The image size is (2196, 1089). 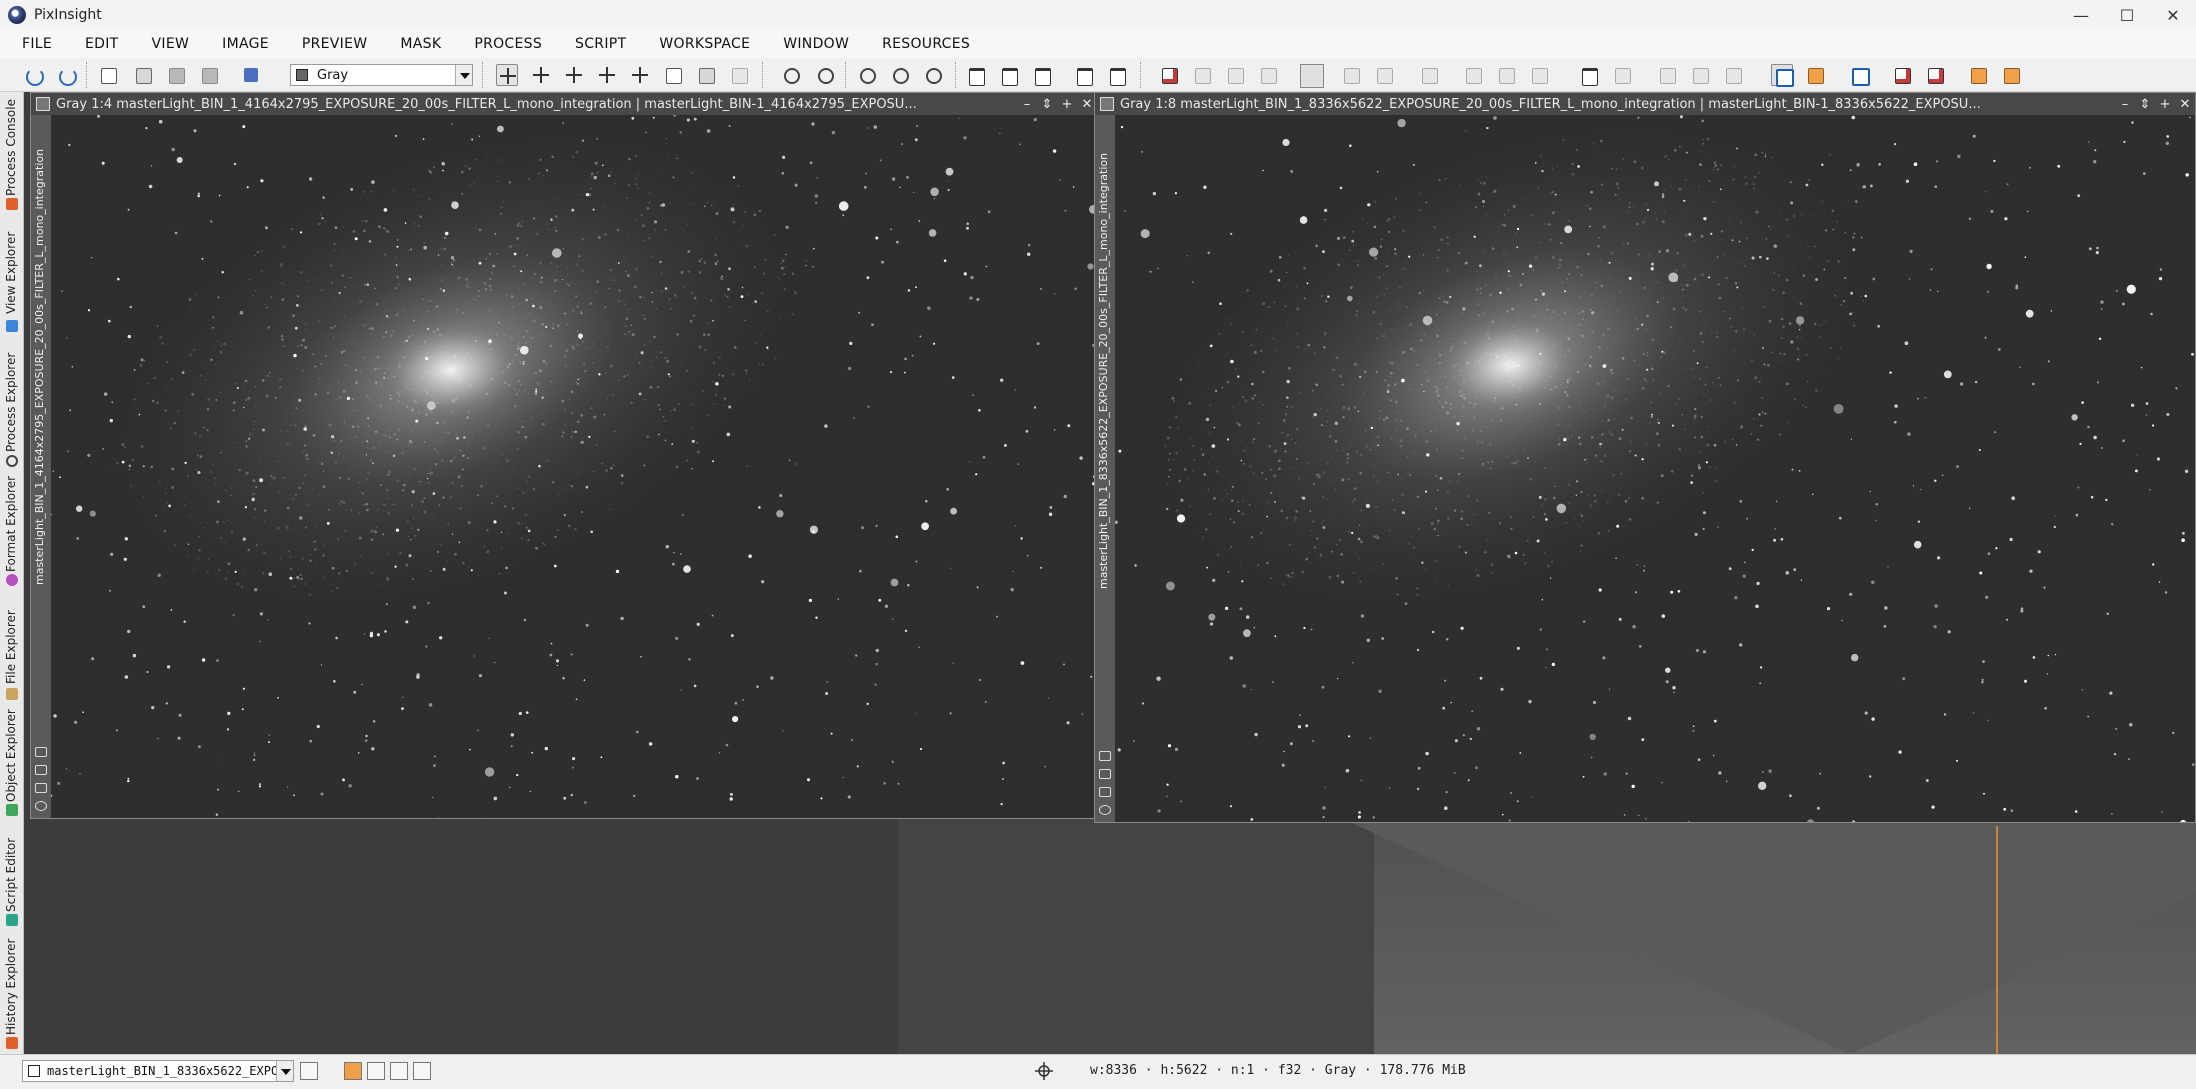 I want to click on dynamic-crop-icon, so click(x=706, y=75).